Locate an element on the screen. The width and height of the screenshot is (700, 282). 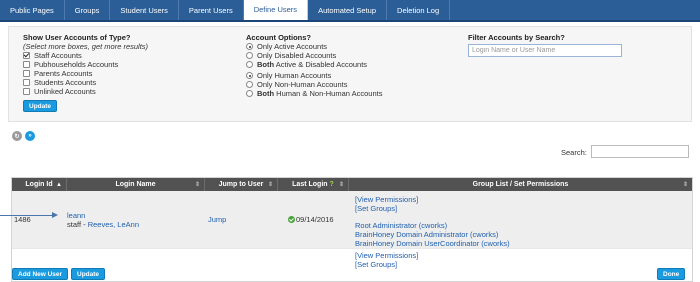
pubhouseholds-accounts-checkbox: Pubhouseholds Accounts is located at coordinates (85, 64).